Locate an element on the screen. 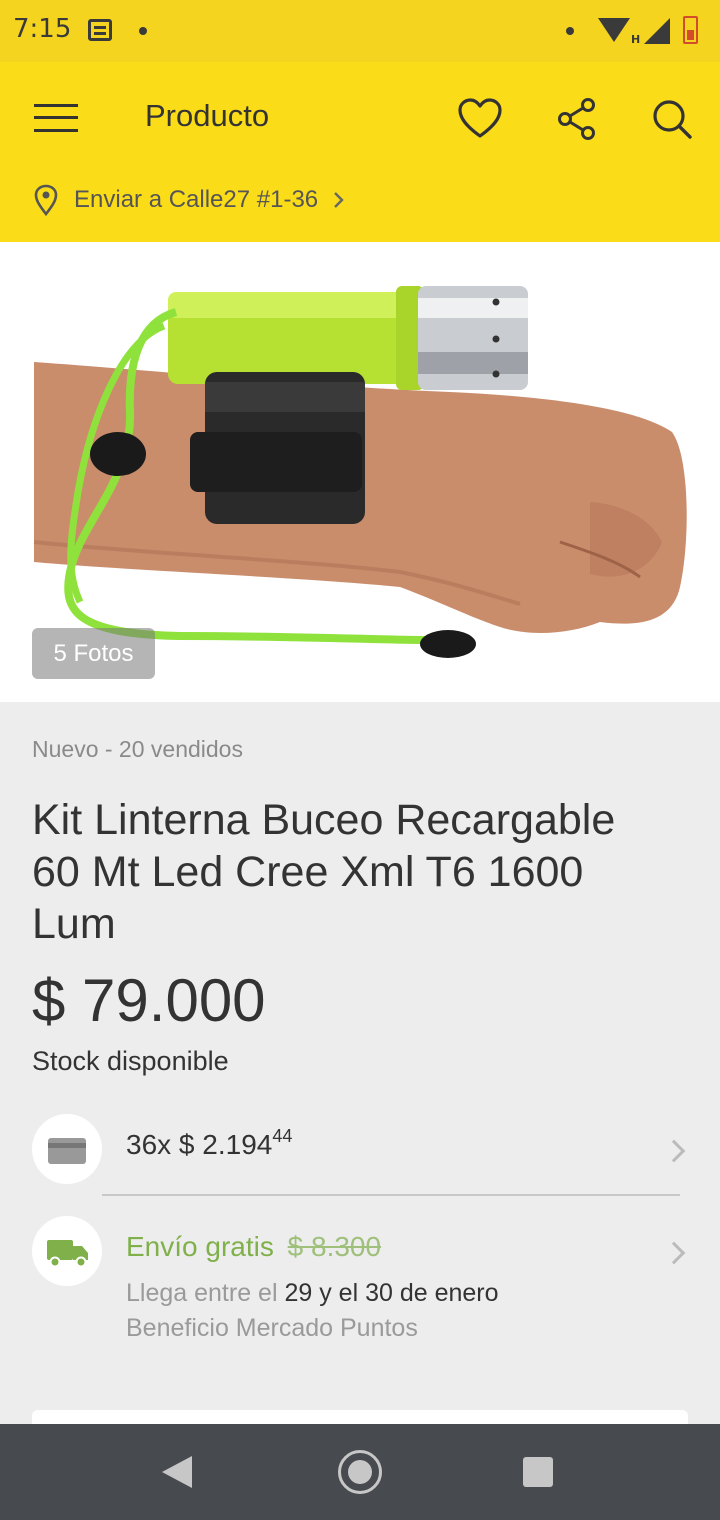 The width and height of the screenshot is (720, 1520). product-condition: Nuevo - 20 vendidos is located at coordinates (137, 749).